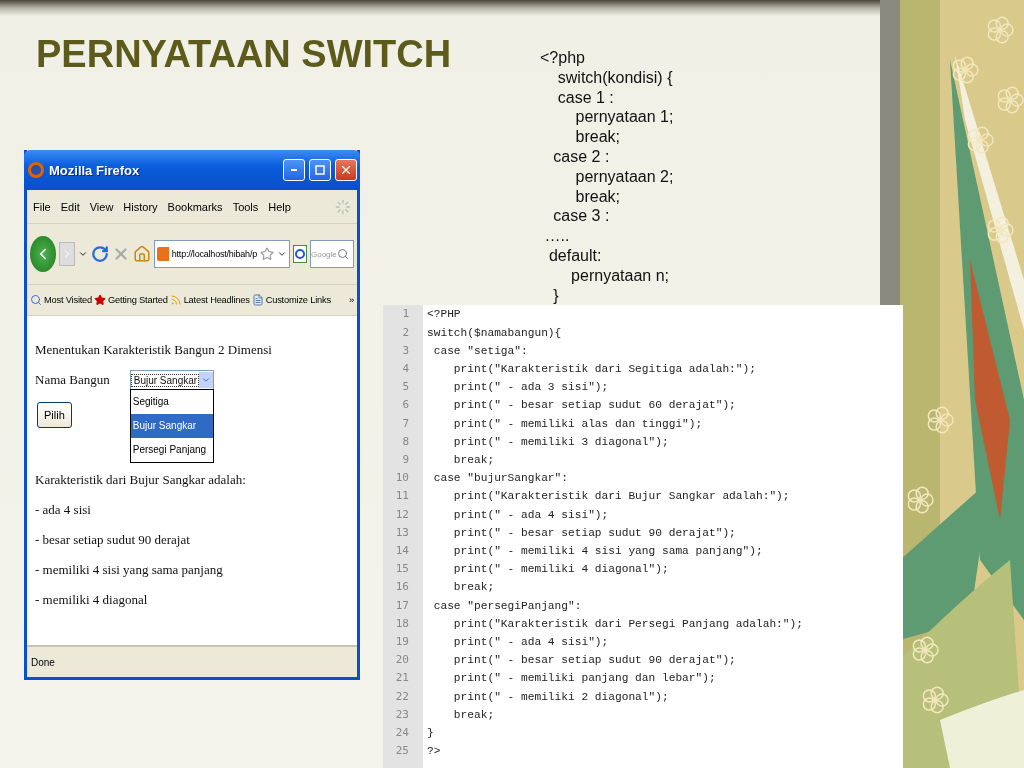 The width and height of the screenshot is (1024, 768). What do you see at coordinates (406, 423) in the screenshot?
I see `line-number: 7` at bounding box center [406, 423].